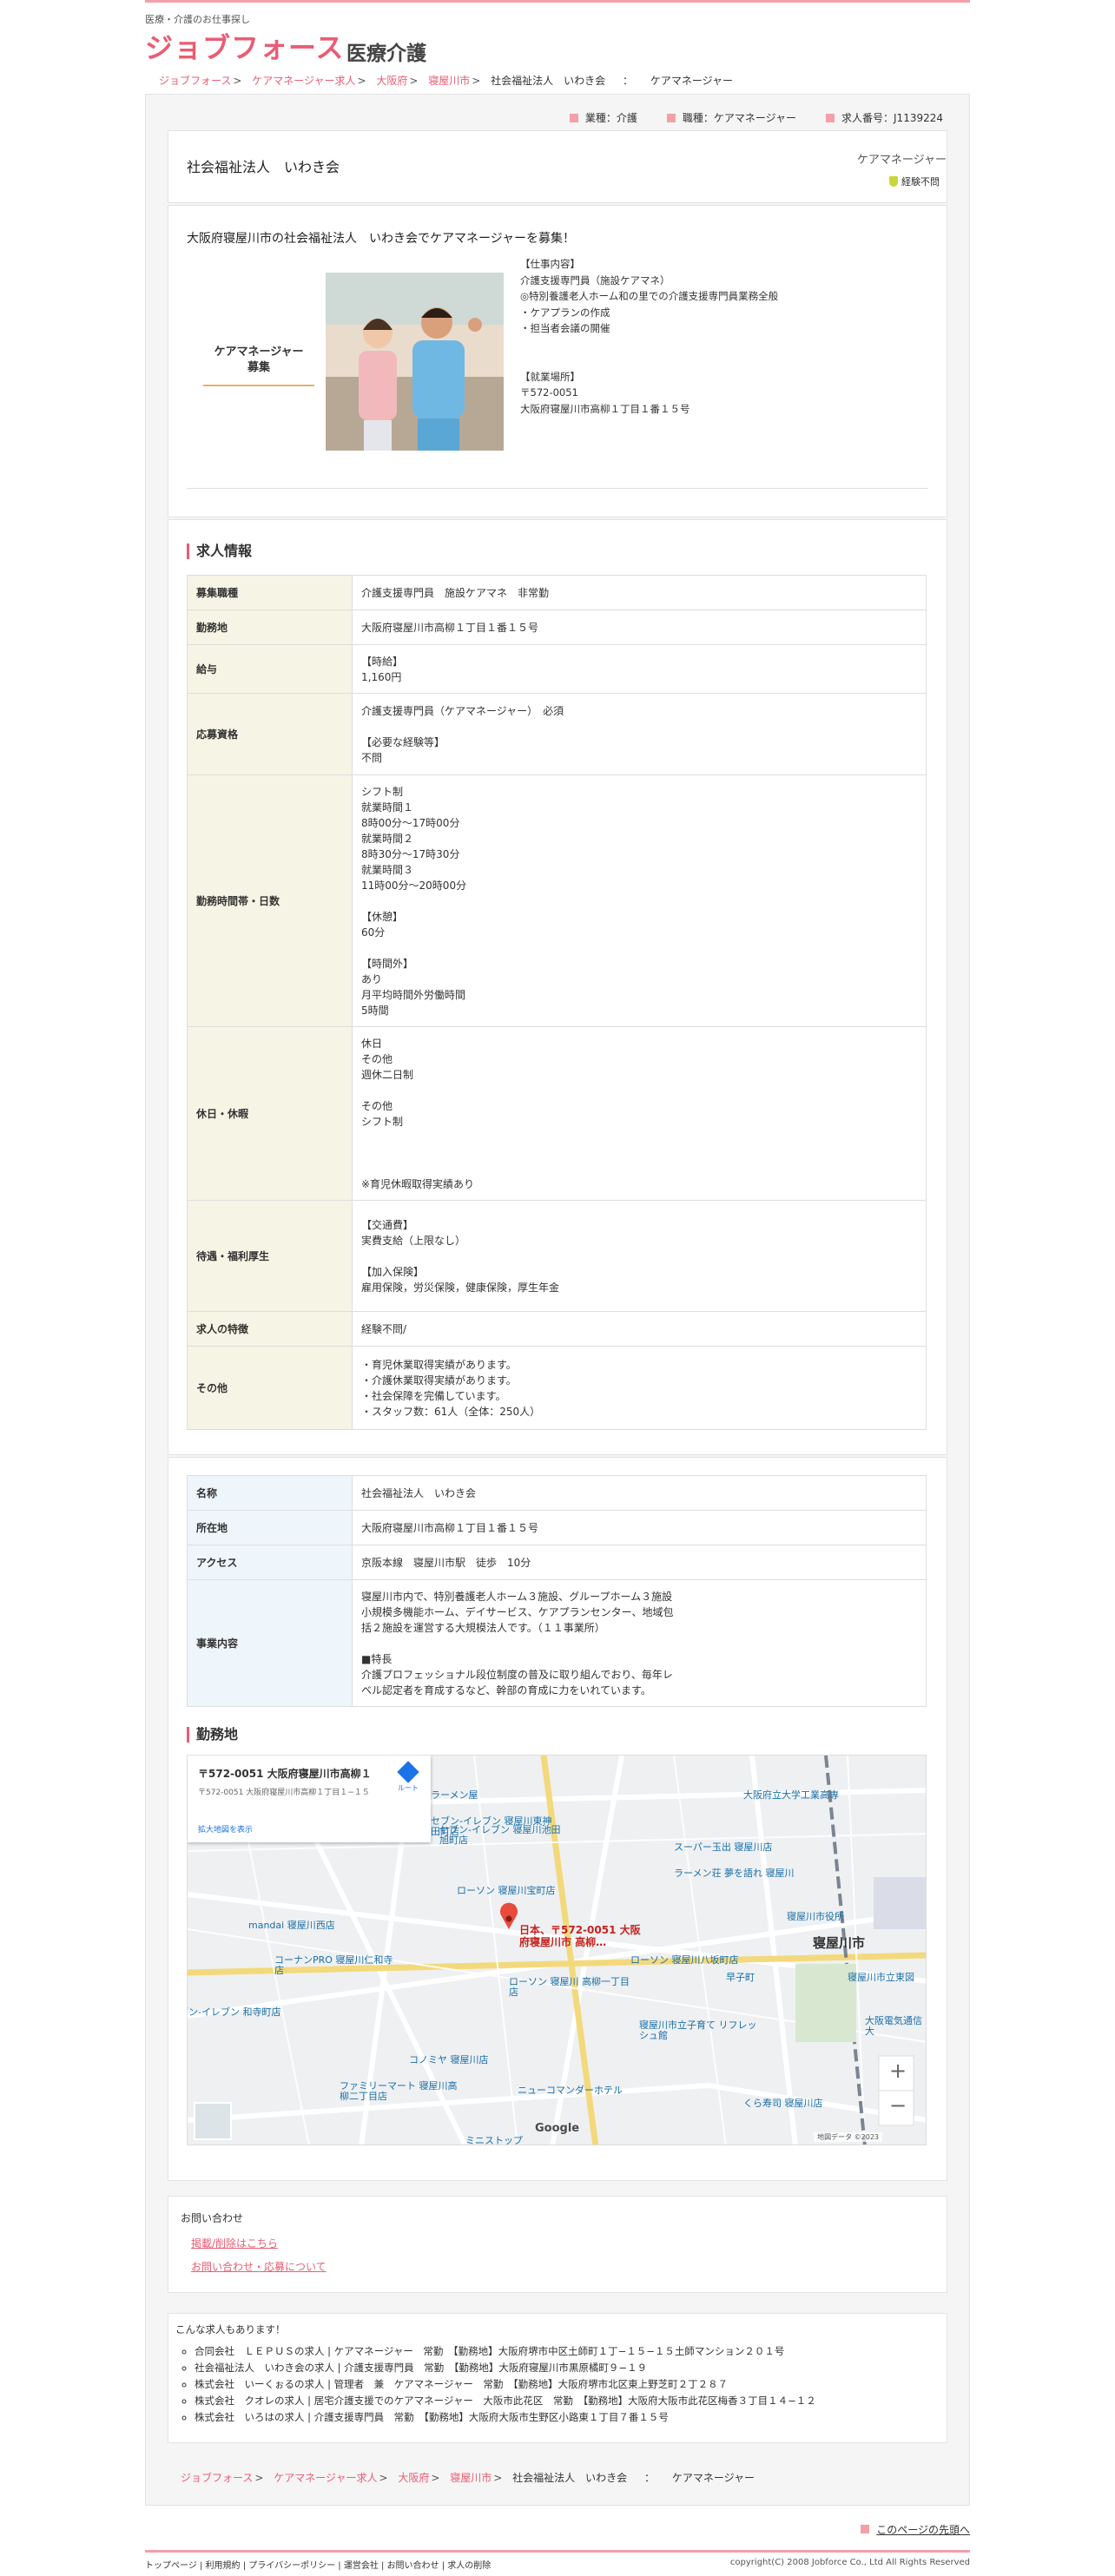  What do you see at coordinates (244, 46) in the screenshot?
I see `site-logo: ジョブフォース` at bounding box center [244, 46].